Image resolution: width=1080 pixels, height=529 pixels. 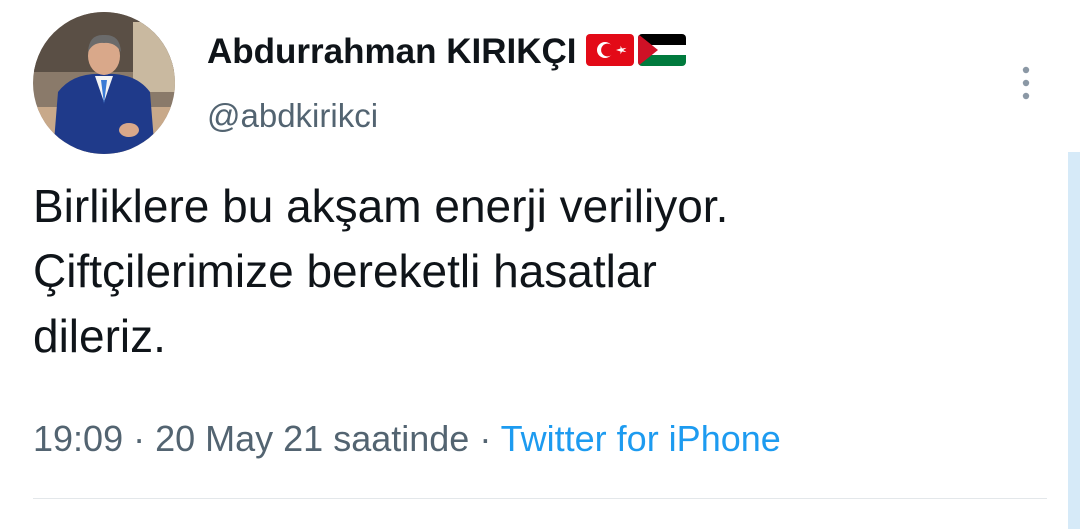 I want to click on display-name: Abdurrahman KIRIKÇI, so click(x=391, y=52).